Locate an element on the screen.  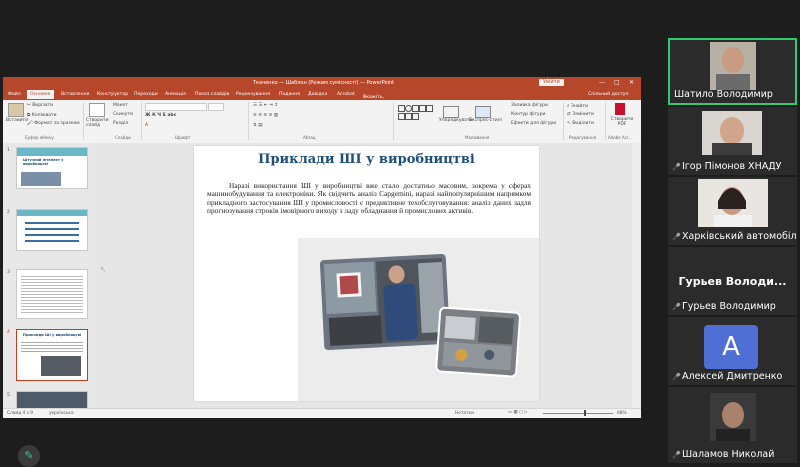
tab-animations: Анімація is located at coordinates (175, 94).